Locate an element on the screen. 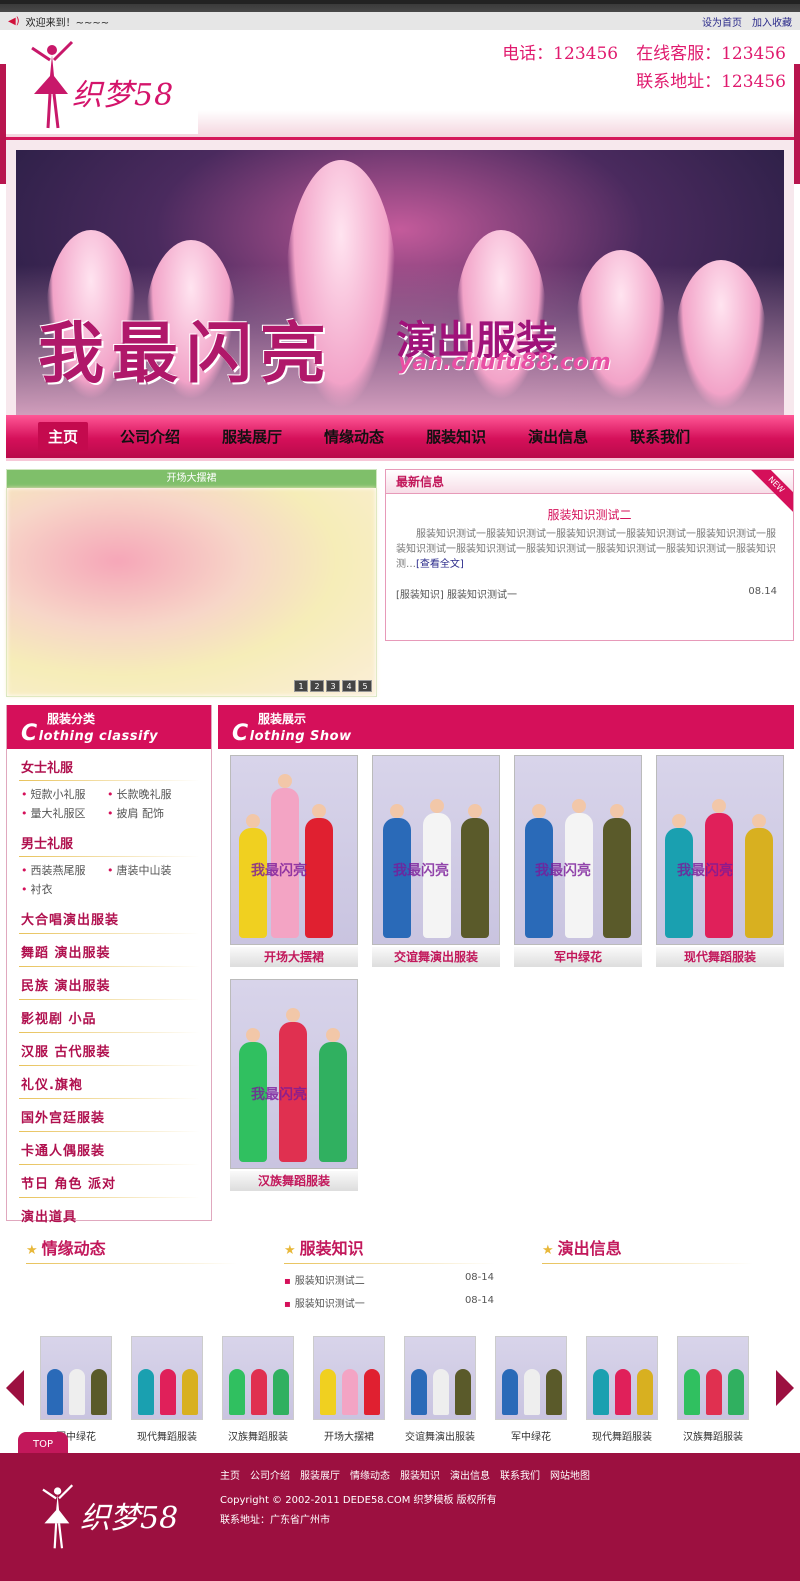 This screenshot has height=1581, width=800. product-card: 我最闪亮 汉族舞蹈服装 is located at coordinates (294, 1085).